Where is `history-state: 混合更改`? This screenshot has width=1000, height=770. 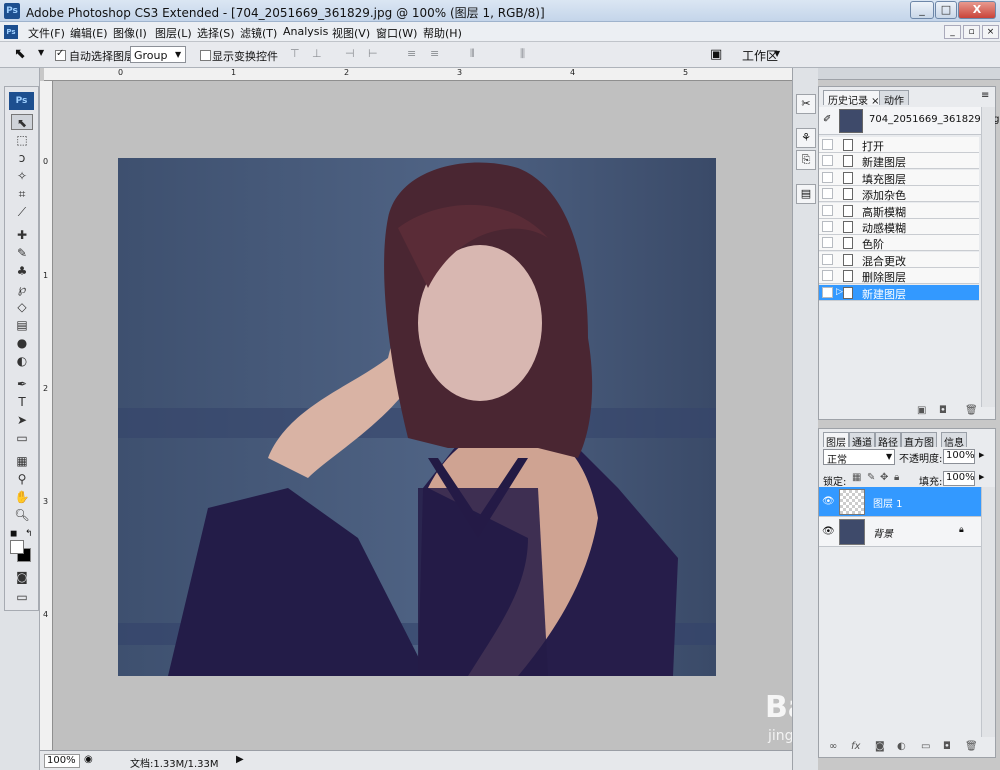 history-state: 混合更改 is located at coordinates (899, 259).